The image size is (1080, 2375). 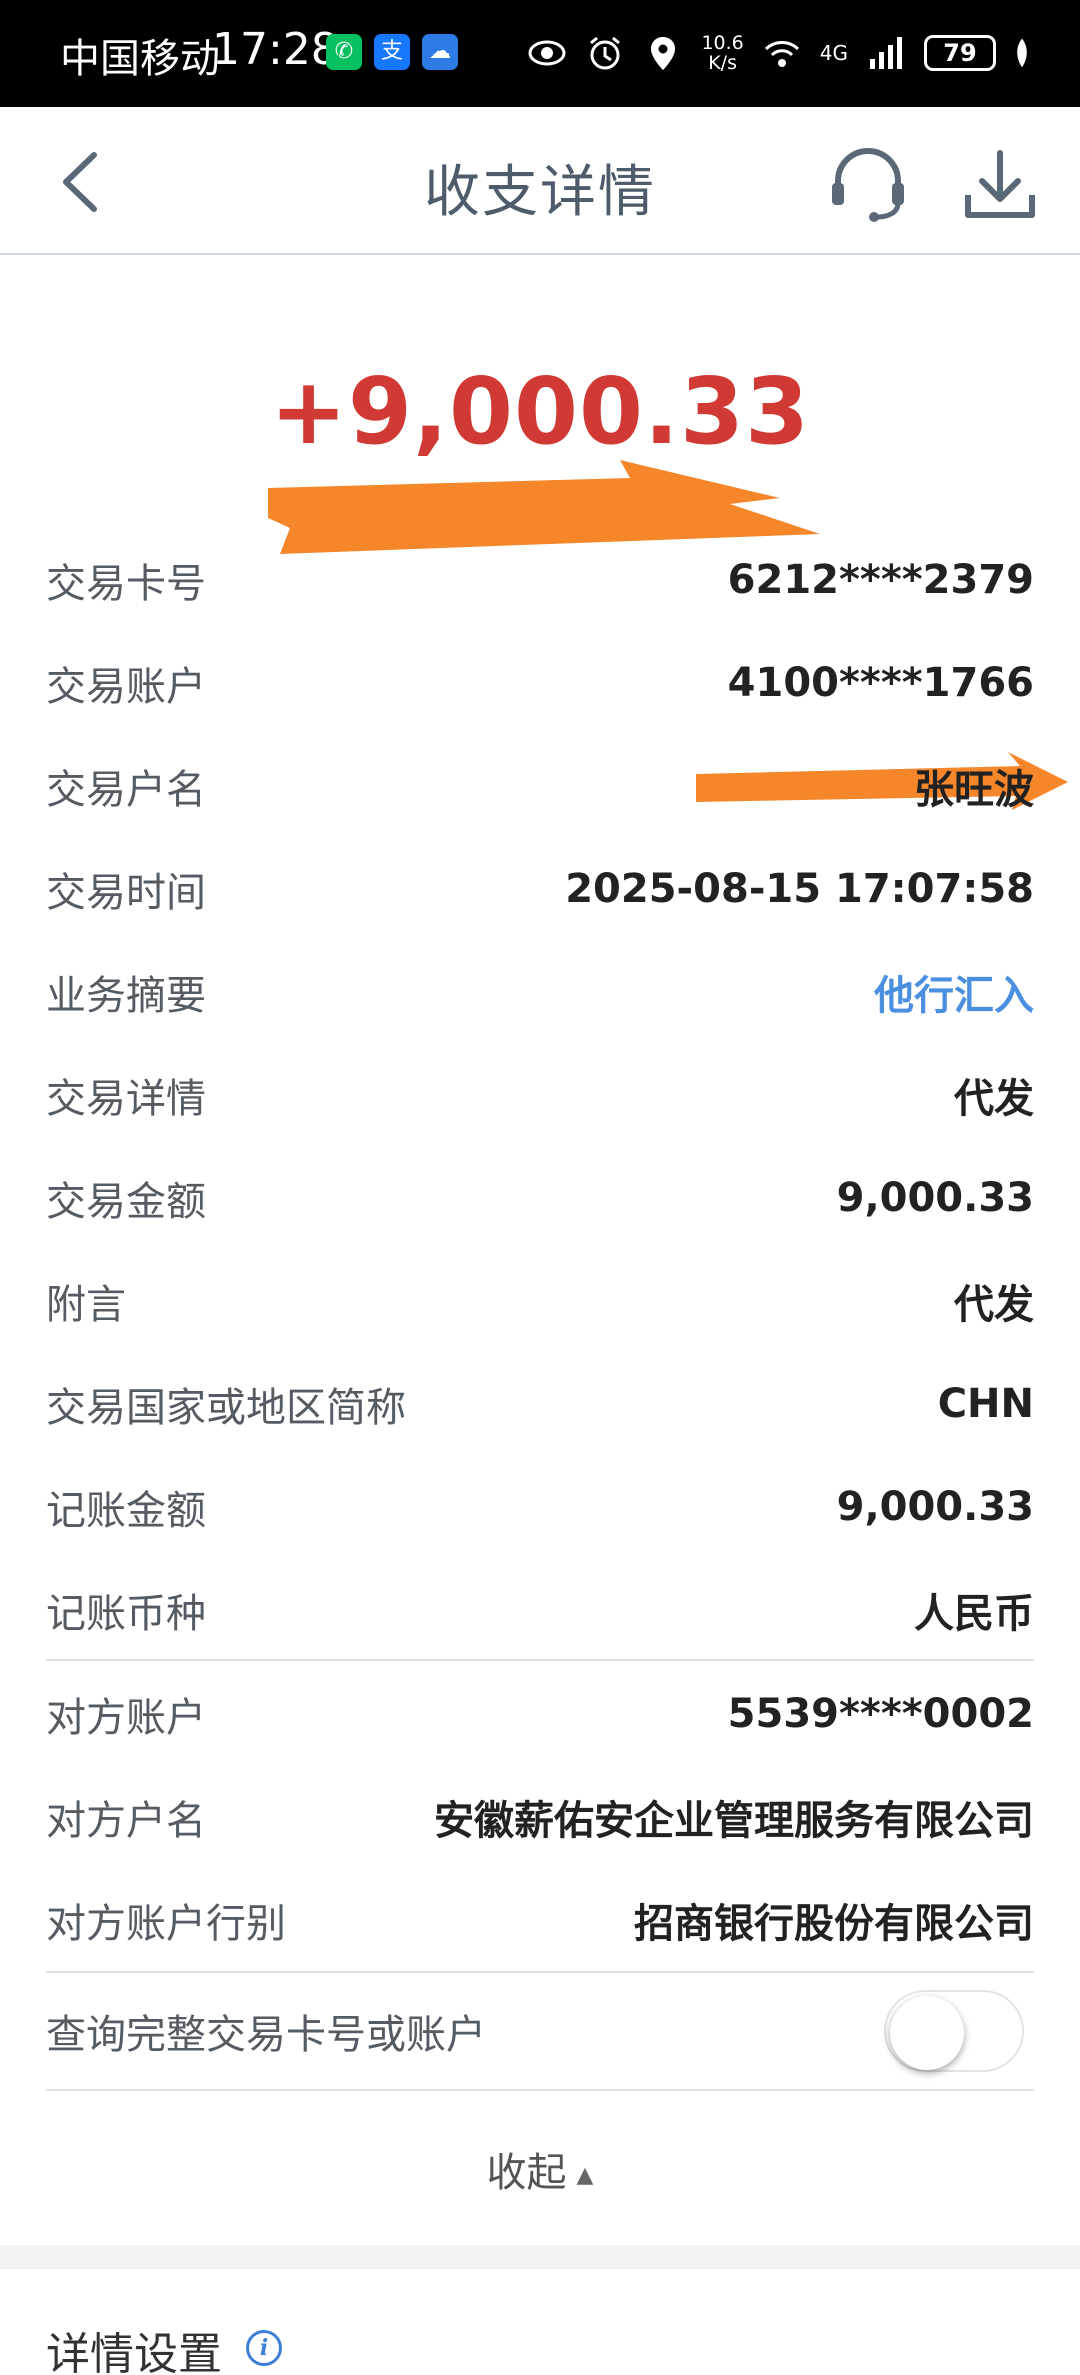 What do you see at coordinates (886, 53) in the screenshot?
I see `signal-icon` at bounding box center [886, 53].